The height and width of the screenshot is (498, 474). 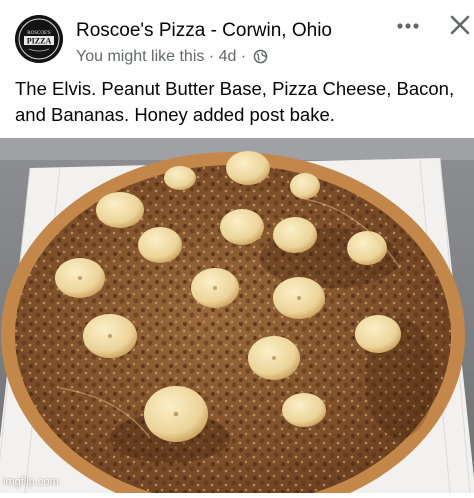 I want to click on post-meta: You might like this · 4d ·, so click(x=172, y=58).